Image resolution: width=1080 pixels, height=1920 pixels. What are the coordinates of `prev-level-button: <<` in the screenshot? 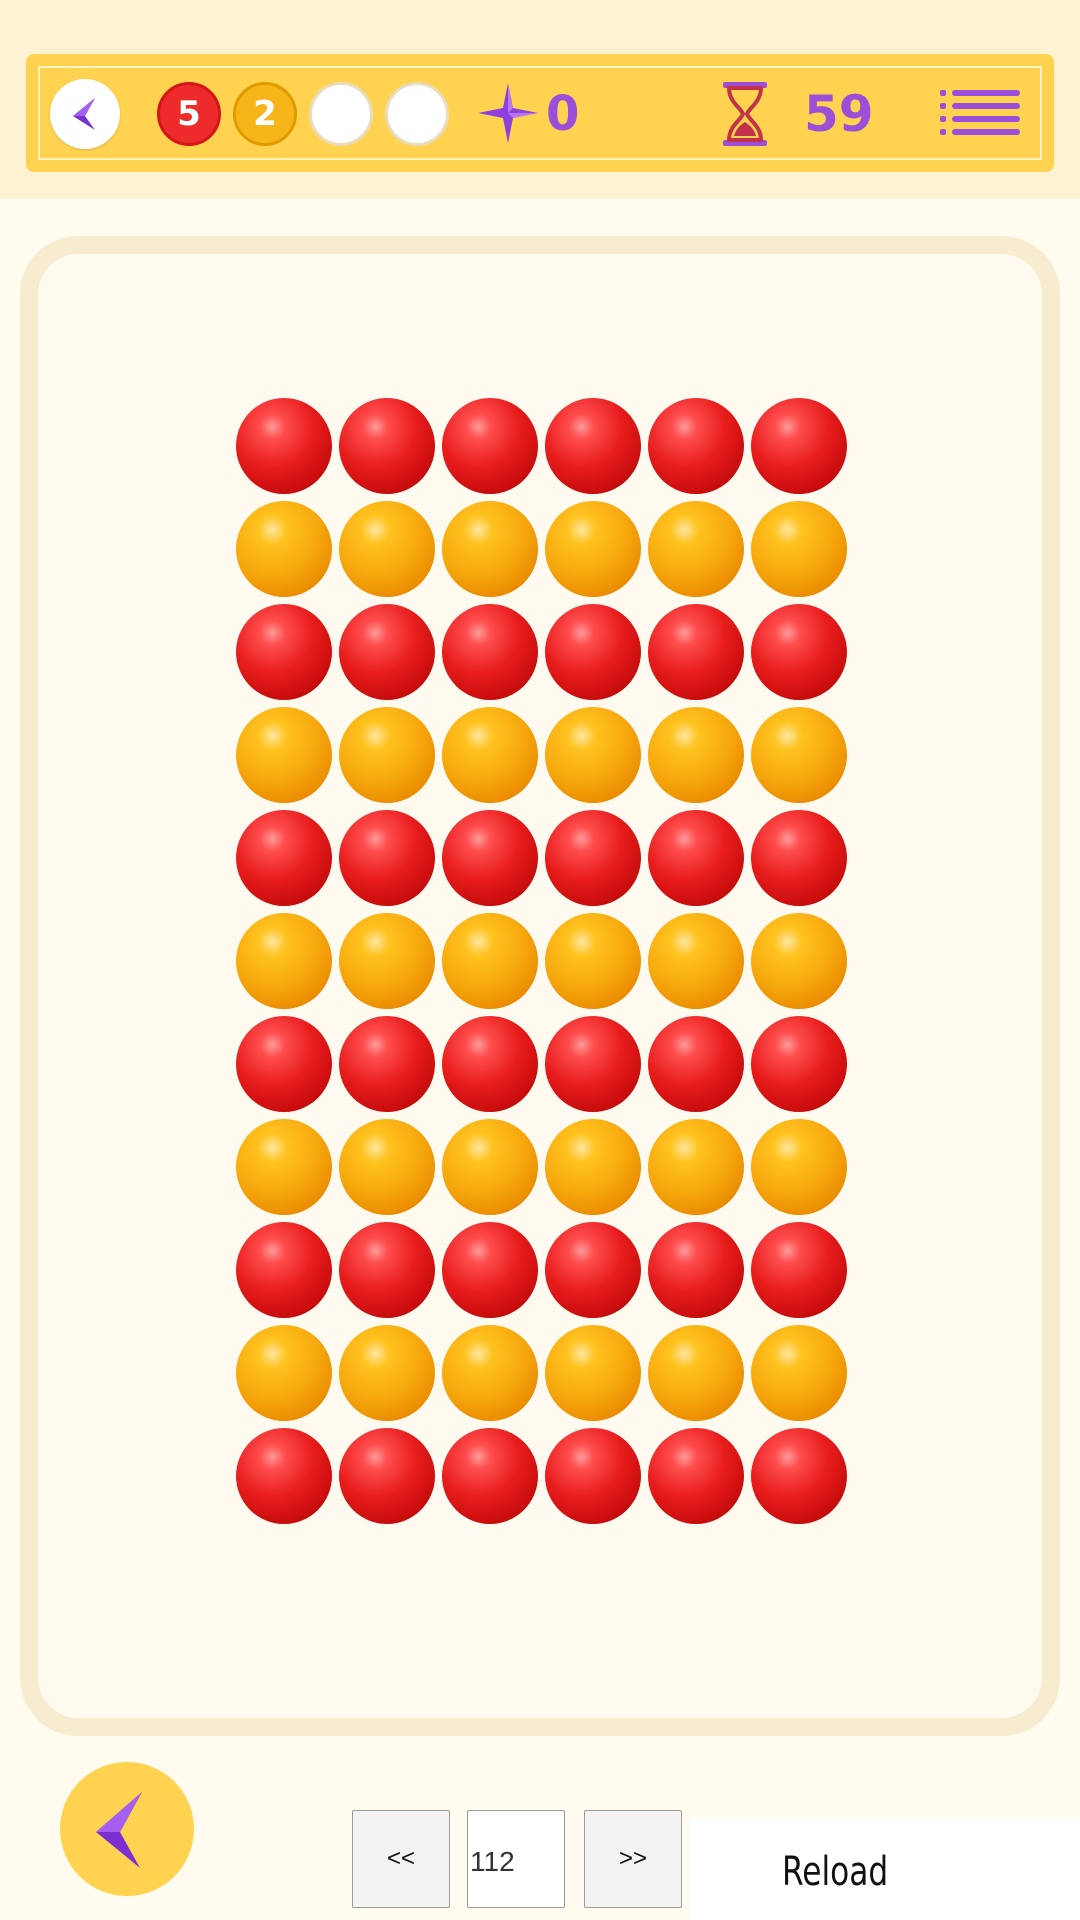 It's located at (401, 1859).